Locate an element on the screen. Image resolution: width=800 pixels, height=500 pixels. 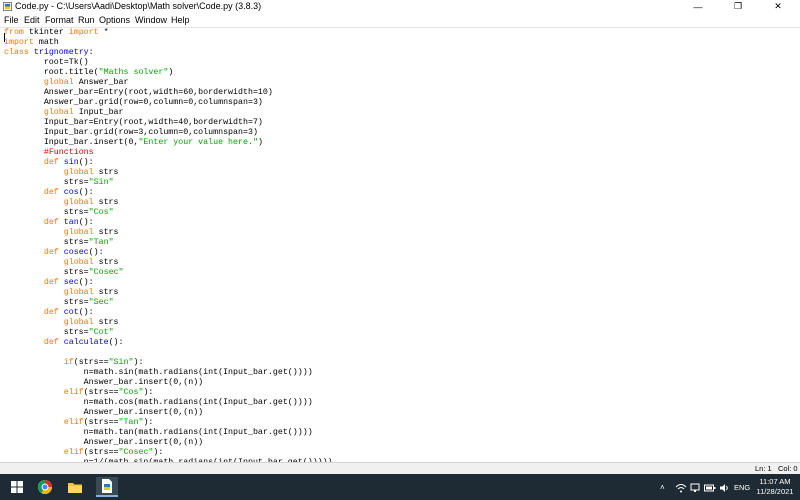
wifi-icon is located at coordinates (681, 488).